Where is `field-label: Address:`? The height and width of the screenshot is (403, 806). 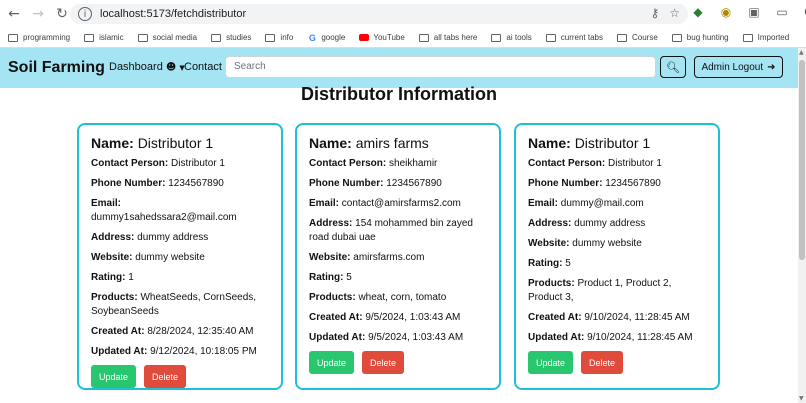
field-label: Address: is located at coordinates (550, 223).